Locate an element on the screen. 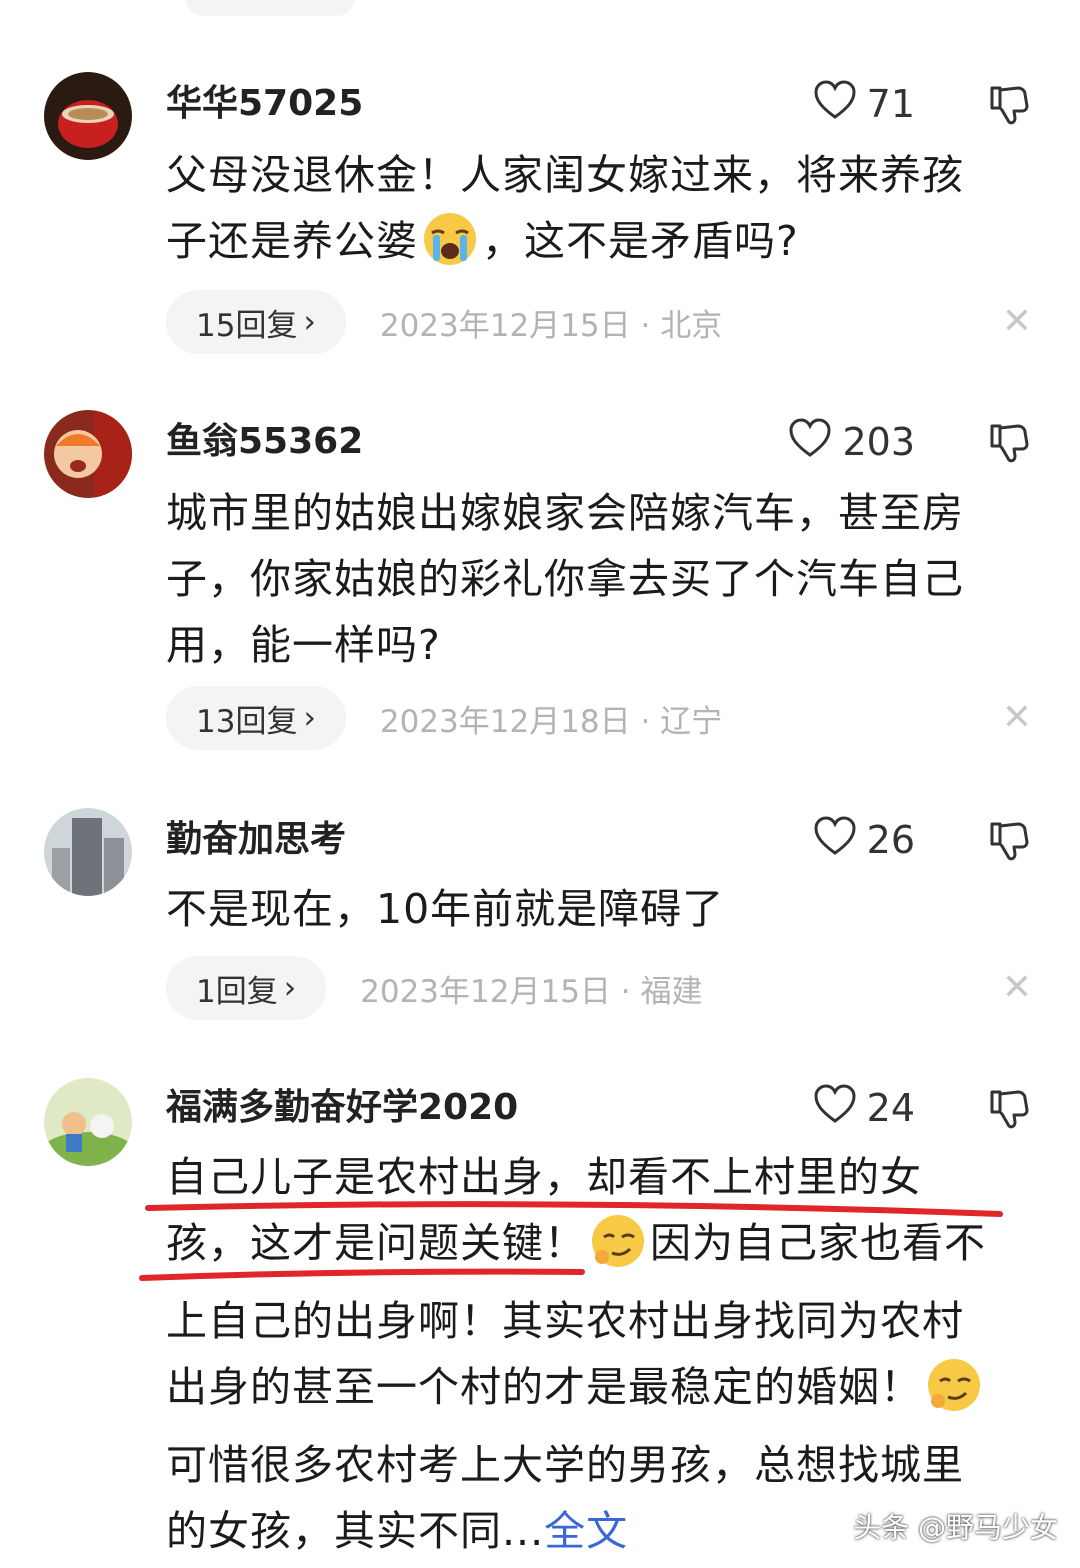 The height and width of the screenshot is (1568, 1080). comment-text: 父母没退休金！人家闺女嫁过来，将来养孩 子还是养公婆 ，这不是矛盾吗? is located at coordinates (591, 214).